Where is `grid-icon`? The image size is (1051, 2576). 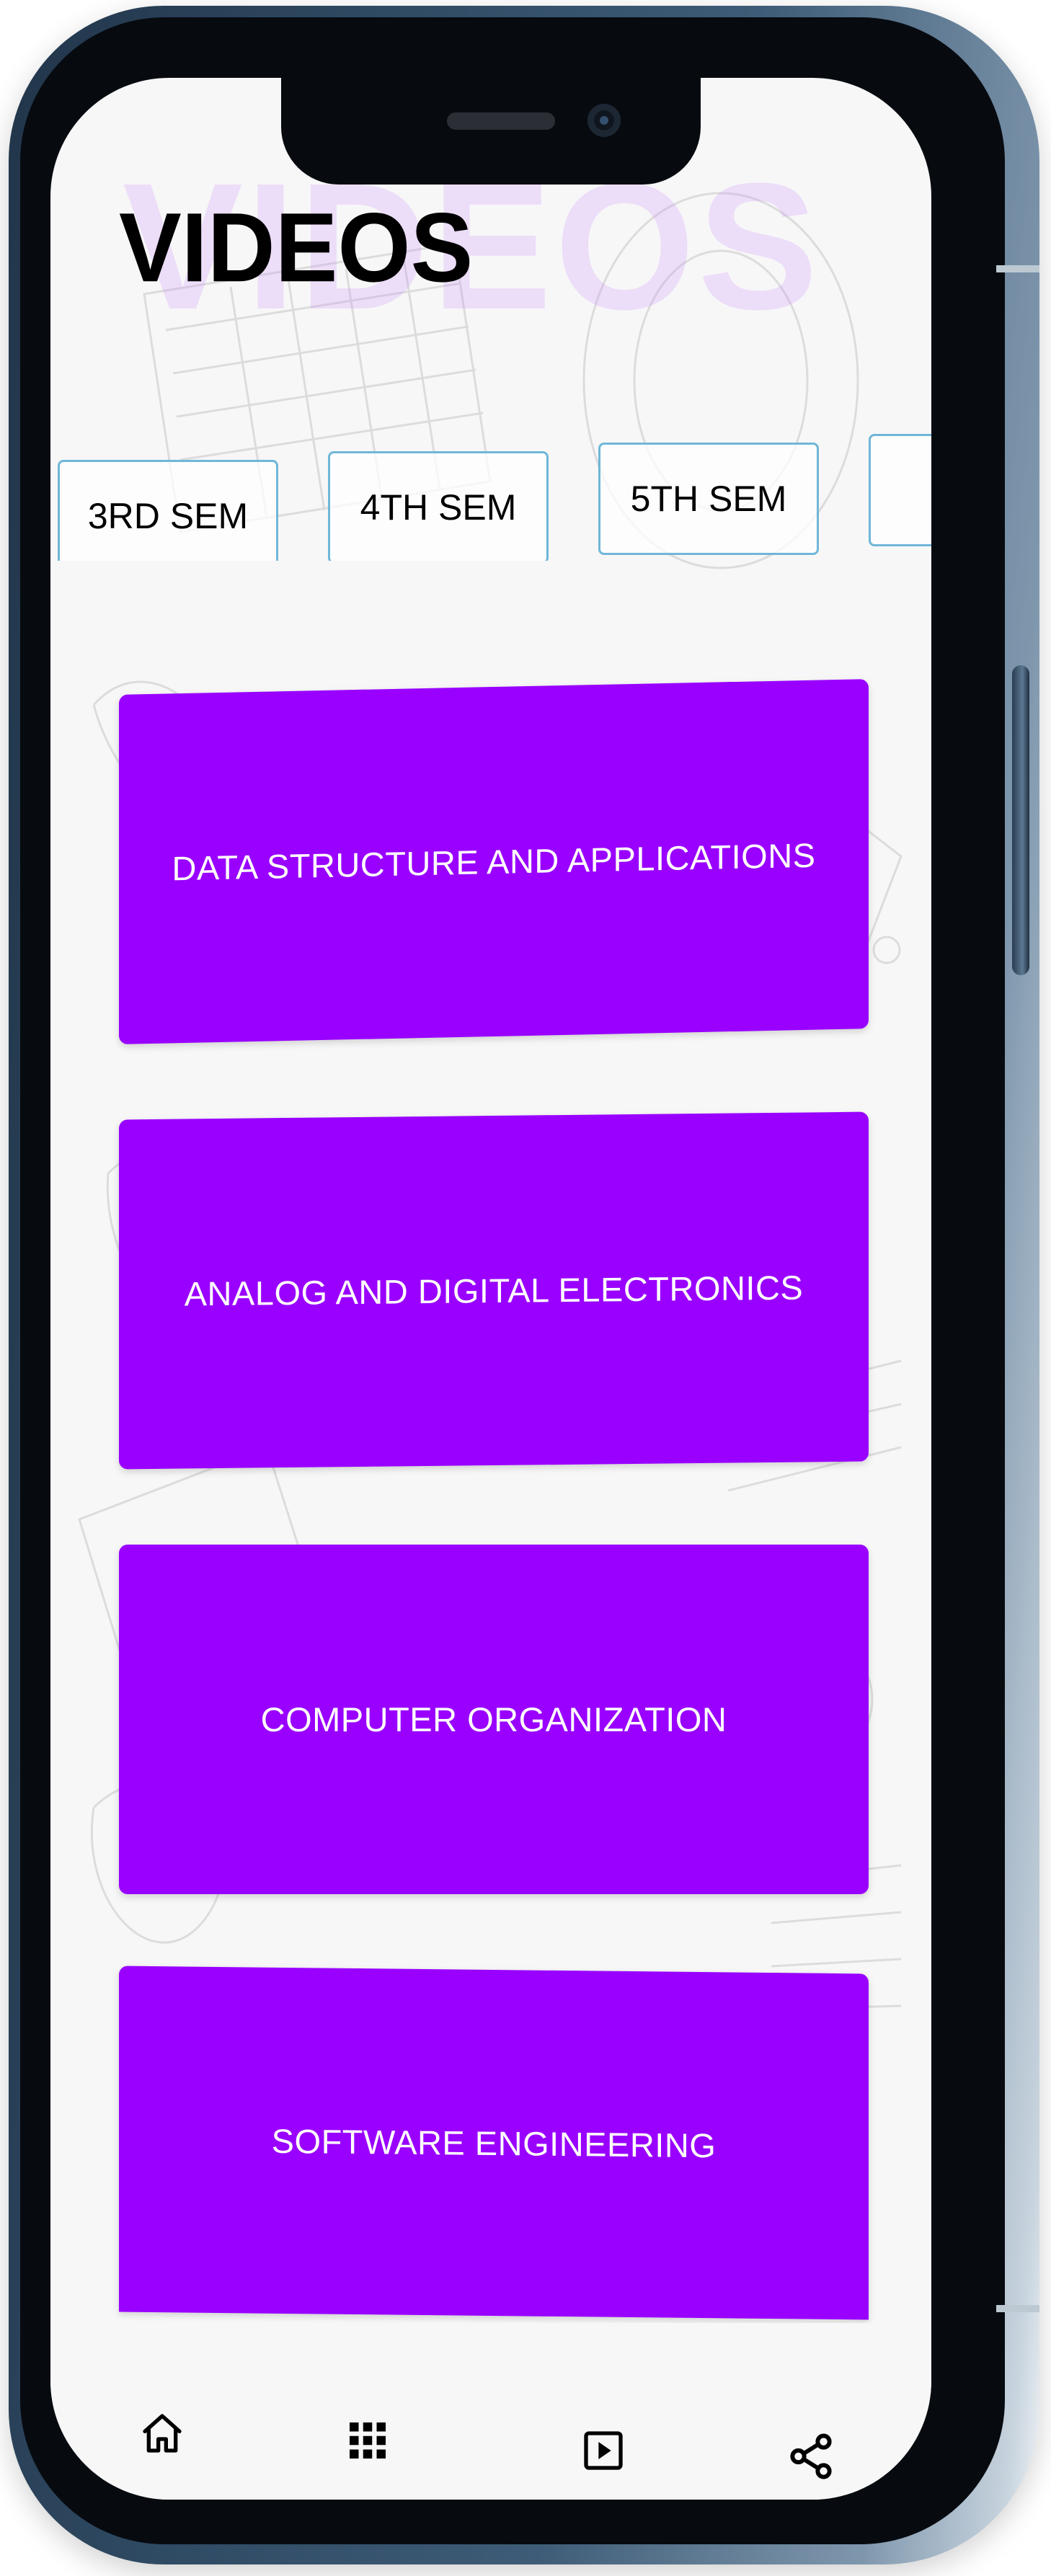
grid-icon is located at coordinates (368, 2440).